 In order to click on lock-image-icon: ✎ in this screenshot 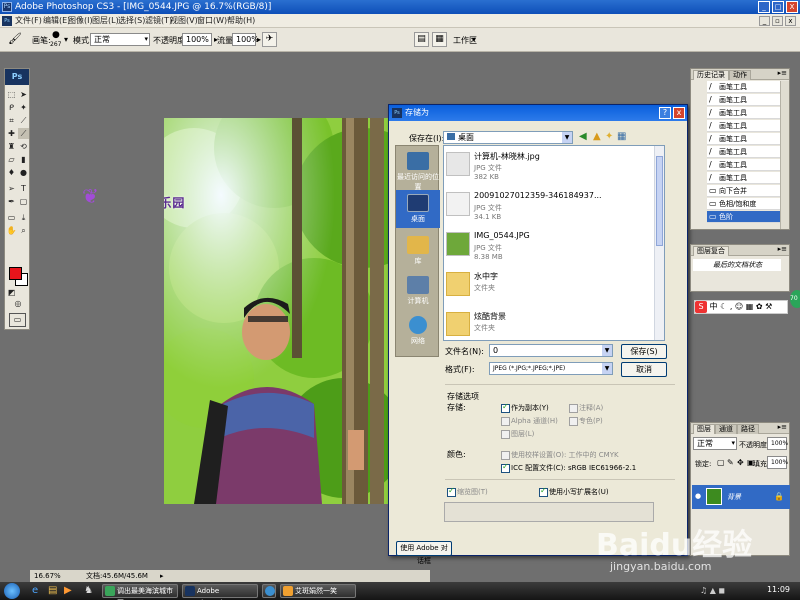, I will do `click(730, 462)`.